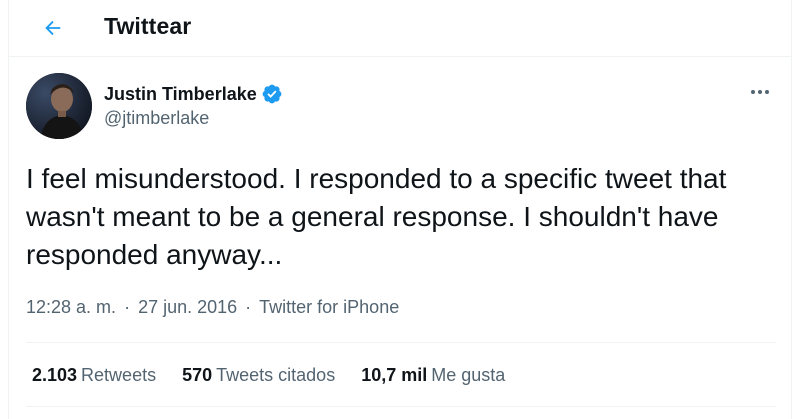 Image resolution: width=800 pixels, height=419 pixels. I want to click on page-title: Twittear, so click(148, 26).